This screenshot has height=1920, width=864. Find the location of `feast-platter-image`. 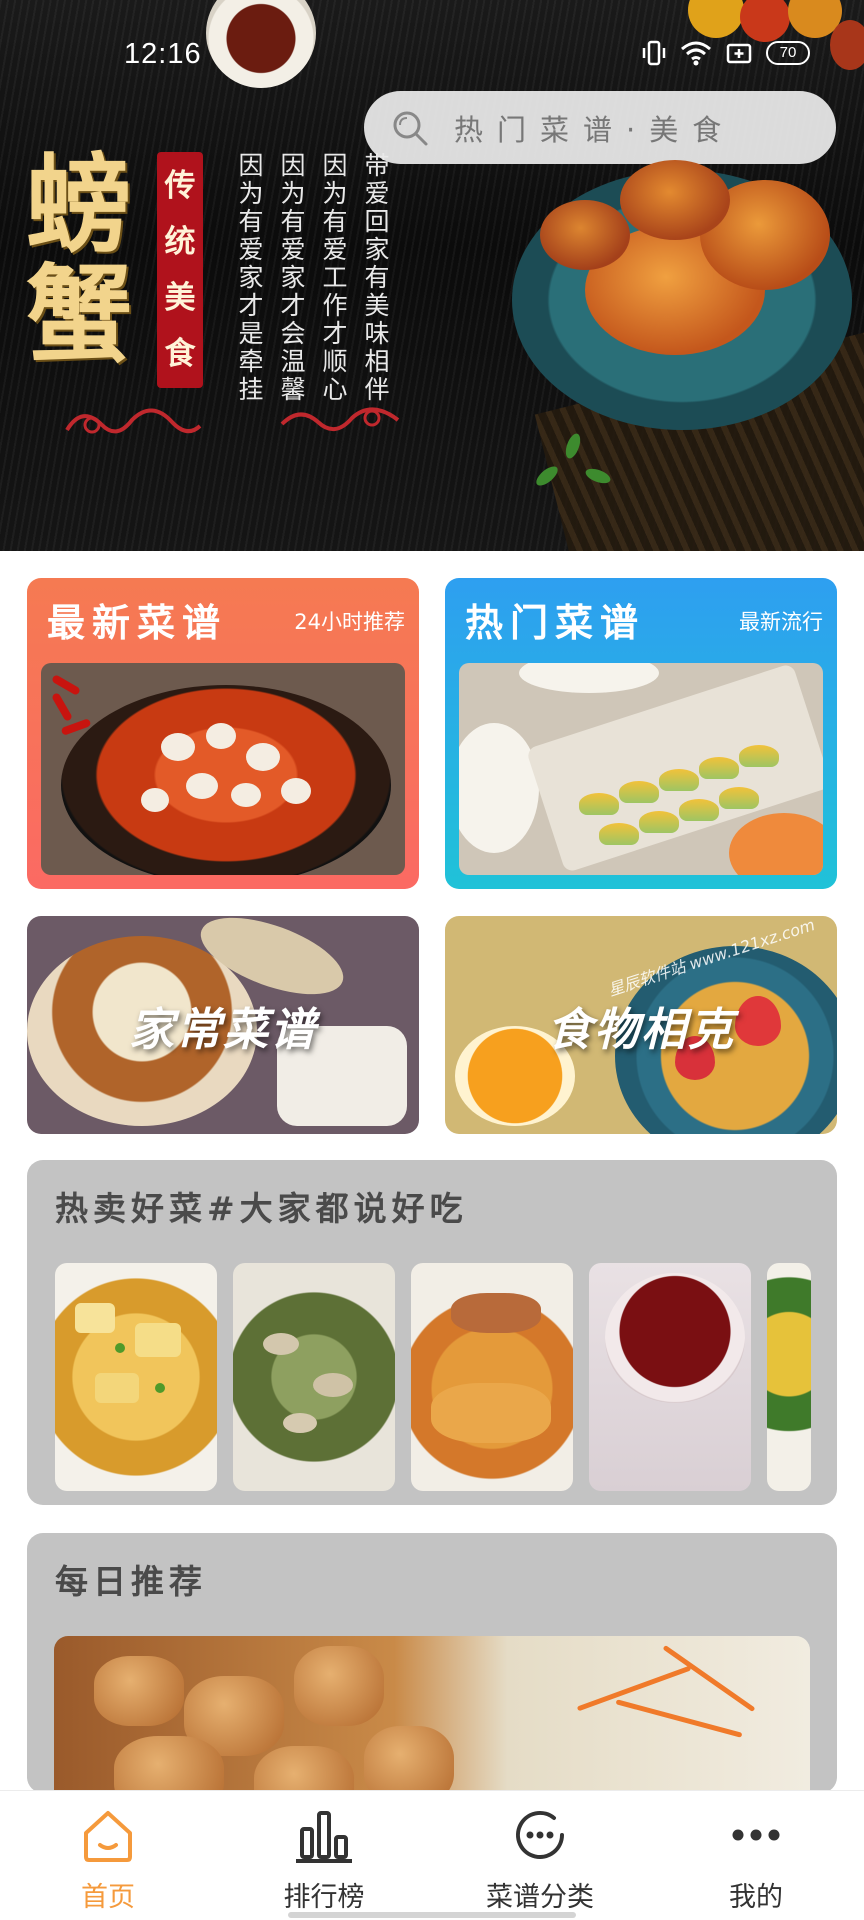

feast-platter-image is located at coordinates (641, 769).